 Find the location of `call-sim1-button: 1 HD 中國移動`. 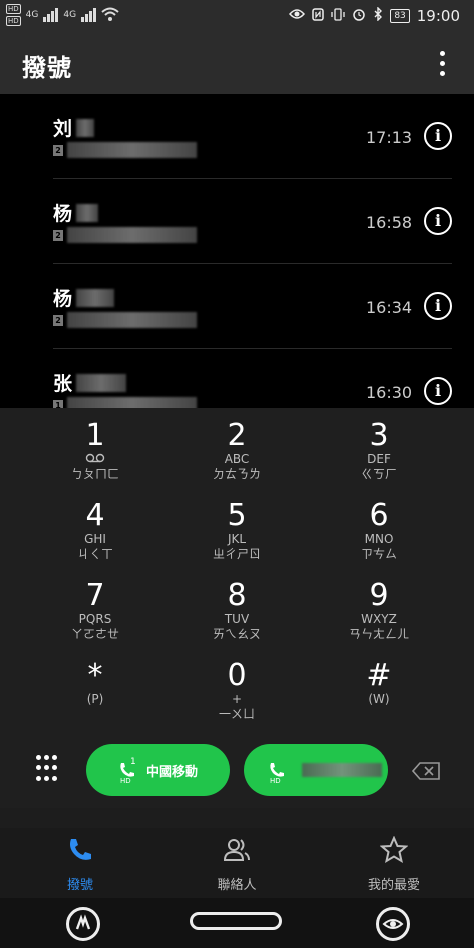

call-sim1-button: 1 HD 中國移動 is located at coordinates (158, 770).